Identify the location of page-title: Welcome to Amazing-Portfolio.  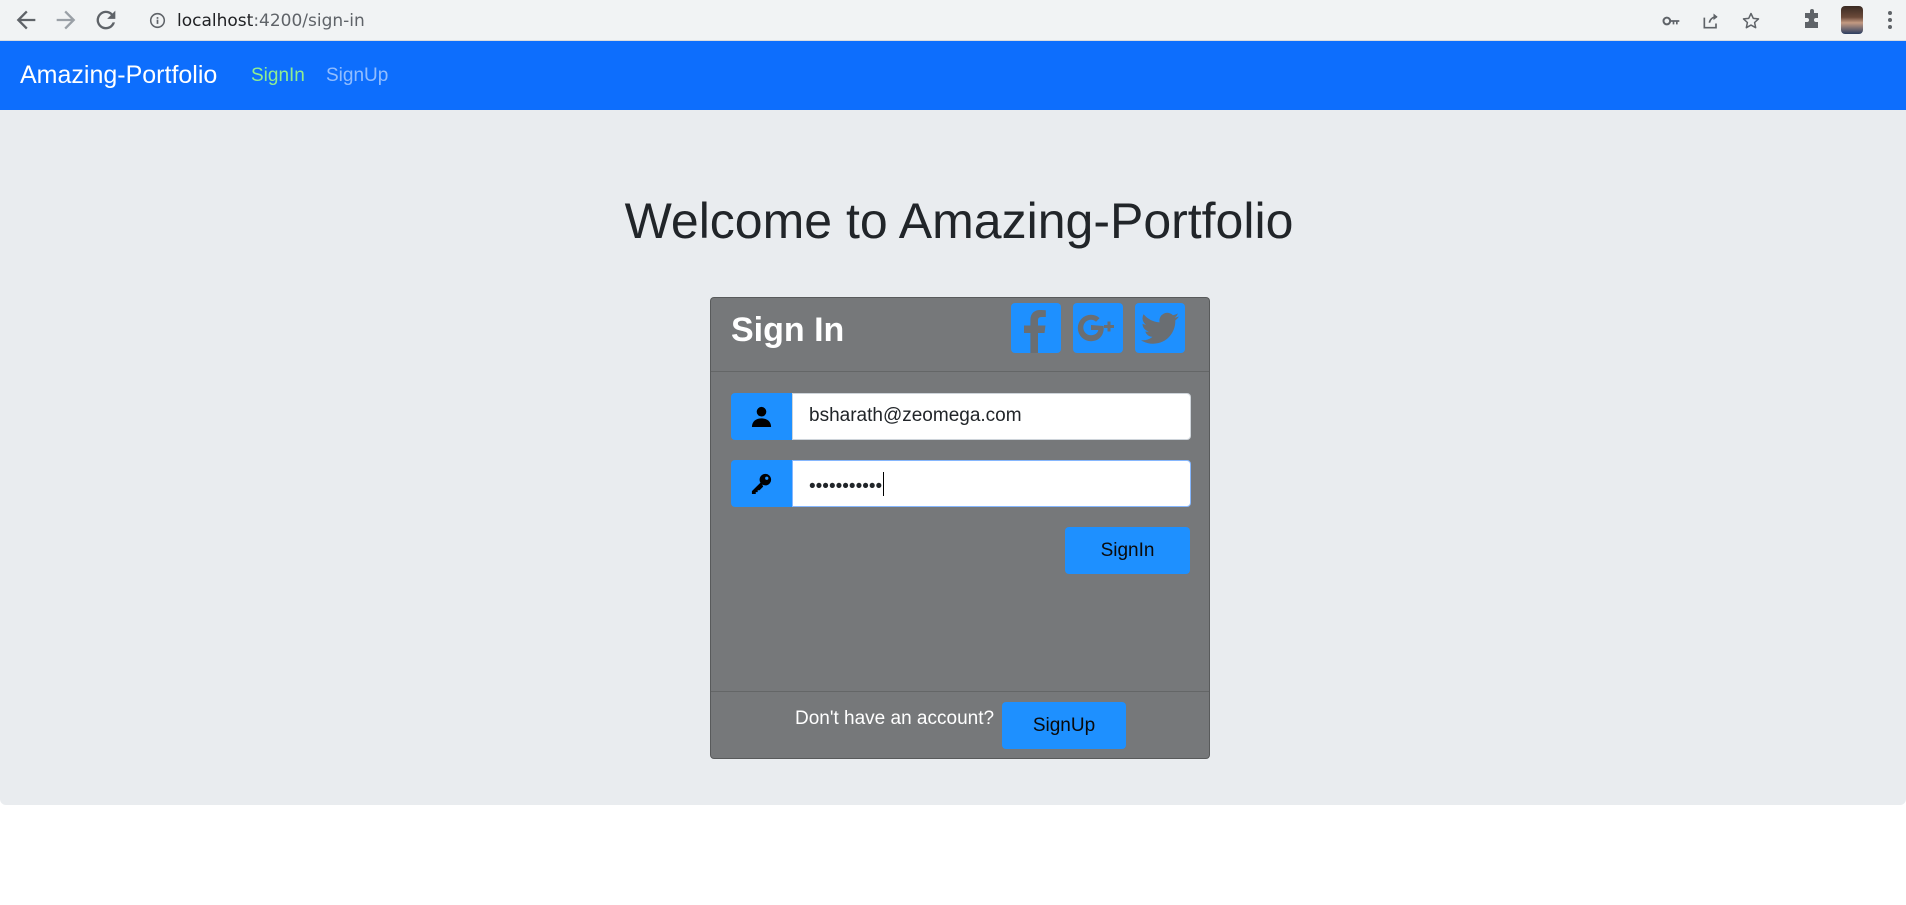
(959, 221).